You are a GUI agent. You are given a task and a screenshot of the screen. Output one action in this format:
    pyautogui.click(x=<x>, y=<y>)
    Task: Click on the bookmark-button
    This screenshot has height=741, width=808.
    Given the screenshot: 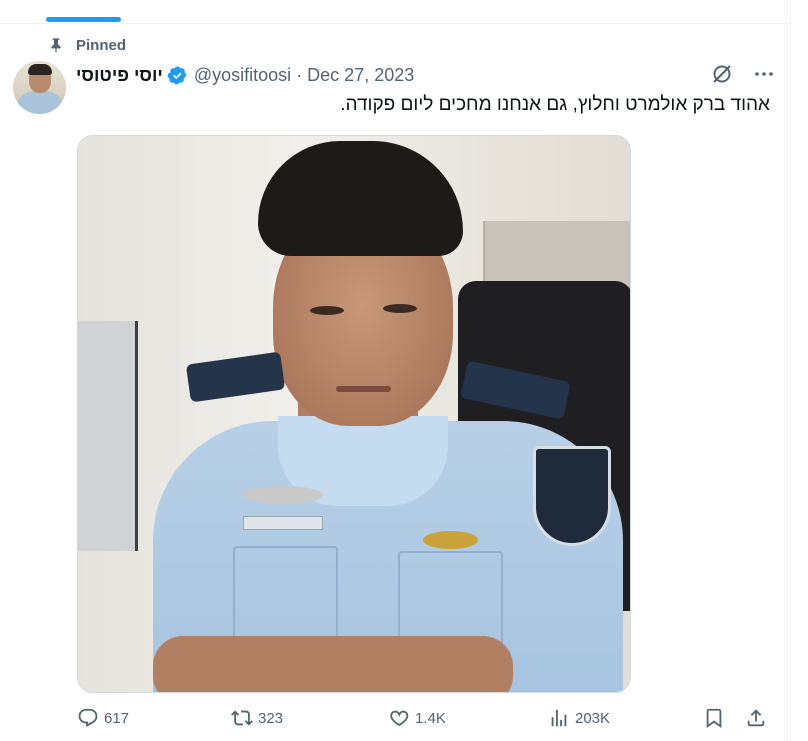 What is the action you would take?
    pyautogui.click(x=714, y=718)
    